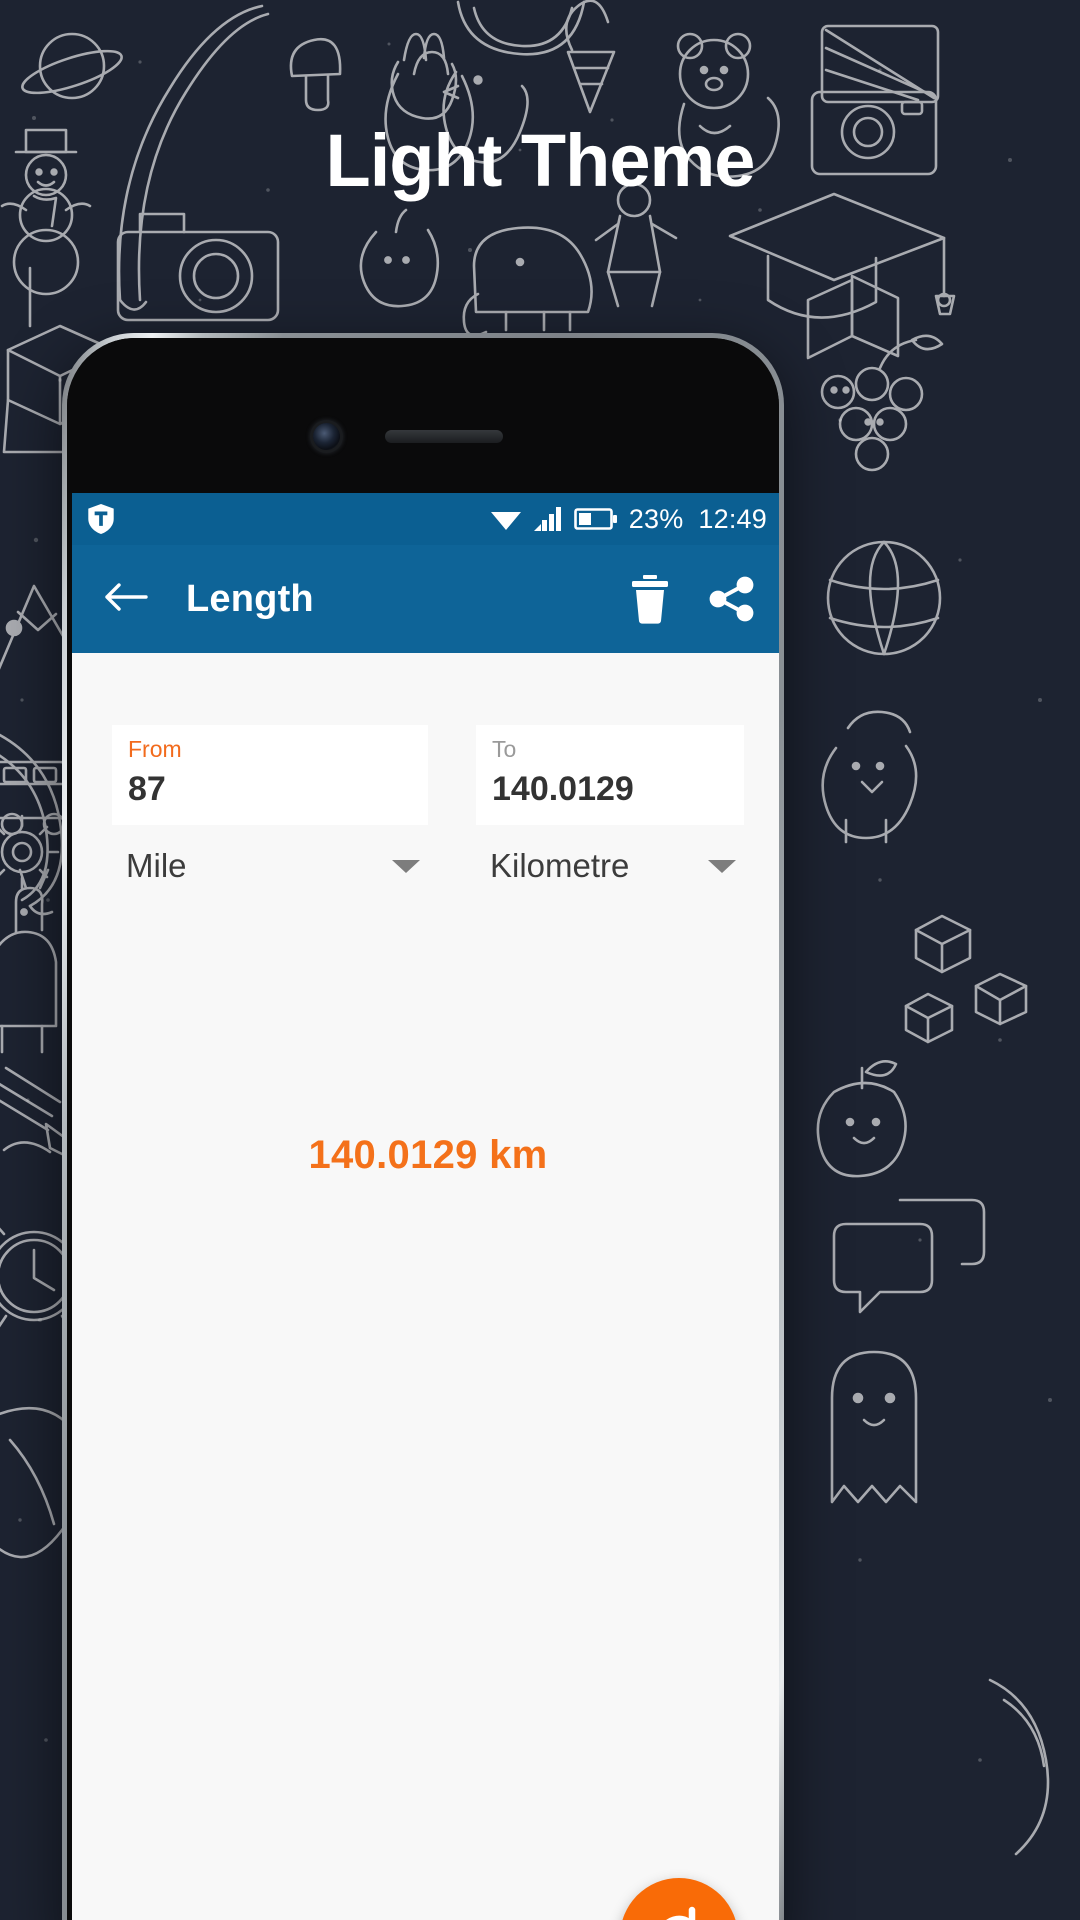 Image resolution: width=1080 pixels, height=1920 pixels. I want to click on app-bar-title: Length, so click(250, 598).